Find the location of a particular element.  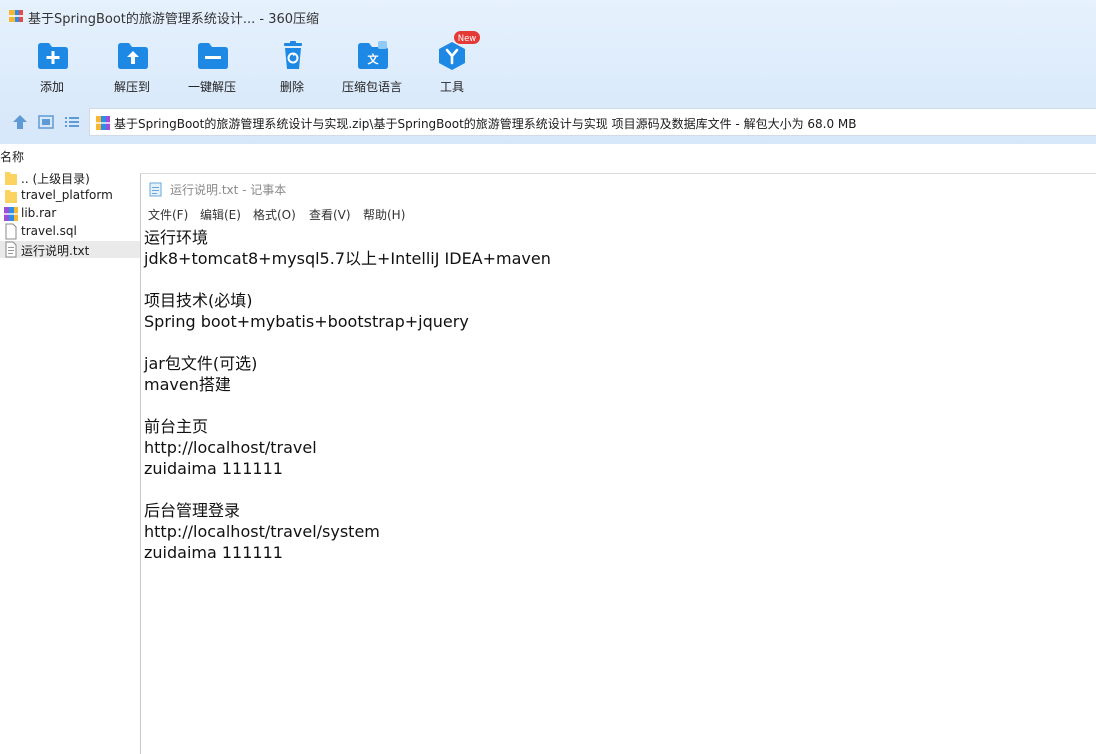

delete-icon is located at coordinates (293, 55).